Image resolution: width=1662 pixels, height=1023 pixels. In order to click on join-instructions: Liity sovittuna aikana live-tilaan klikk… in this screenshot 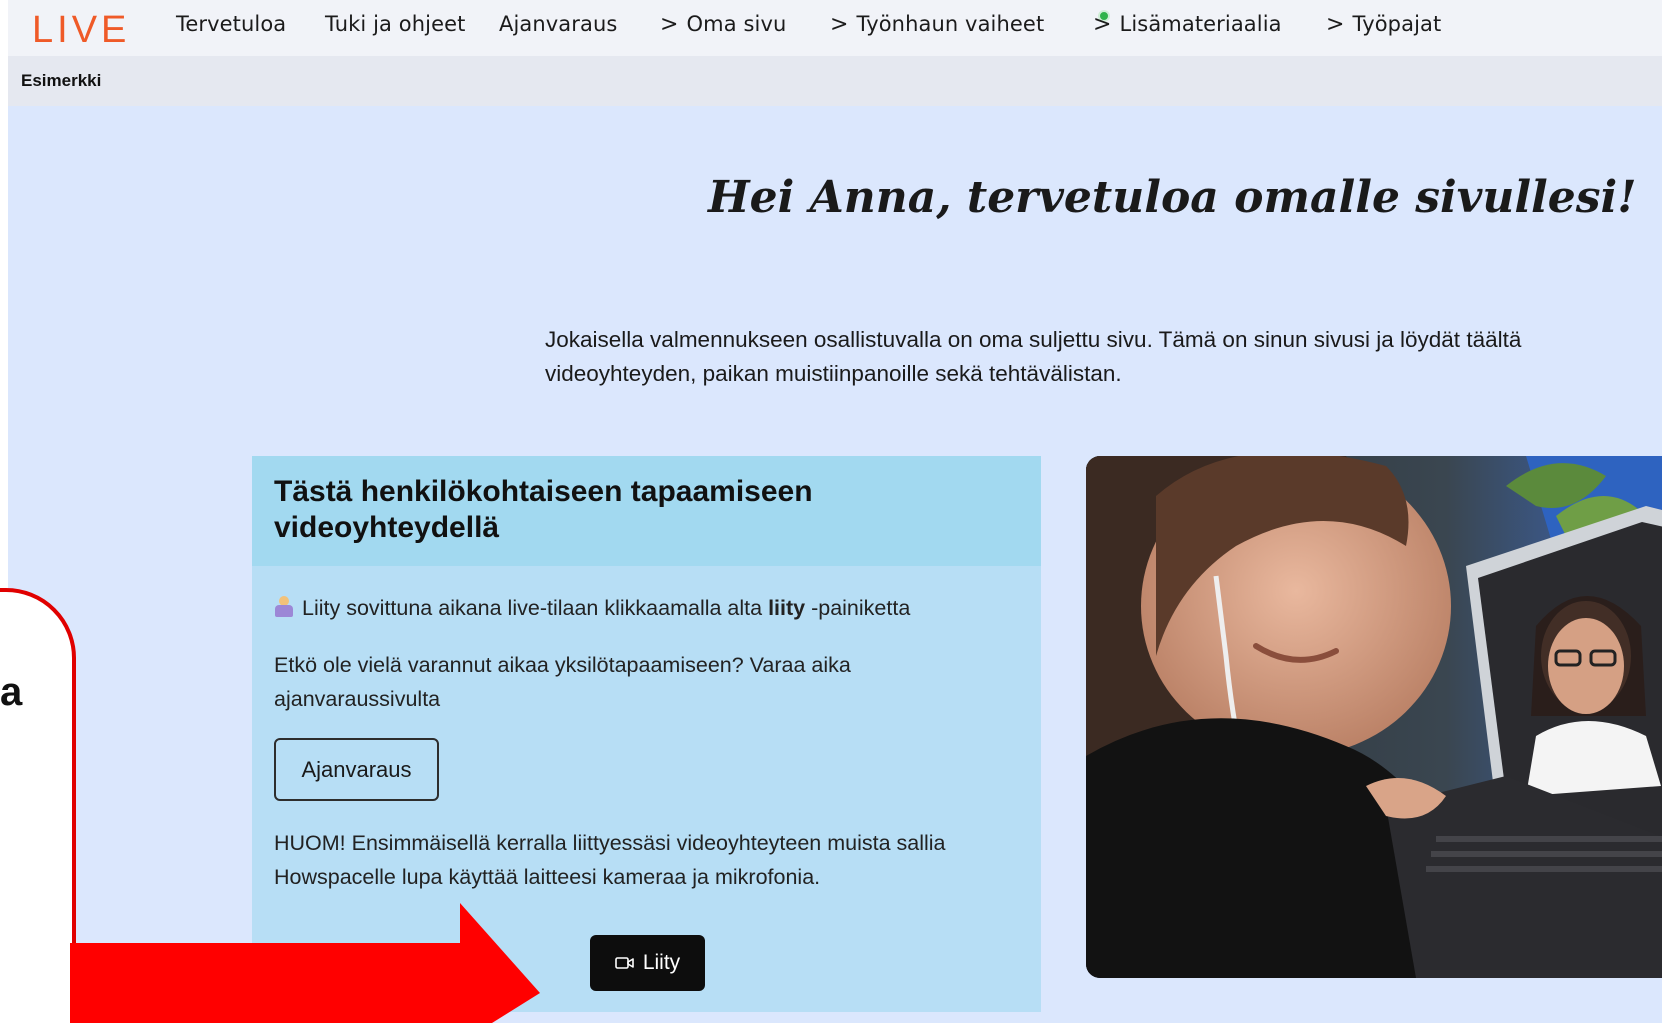, I will do `click(644, 608)`.